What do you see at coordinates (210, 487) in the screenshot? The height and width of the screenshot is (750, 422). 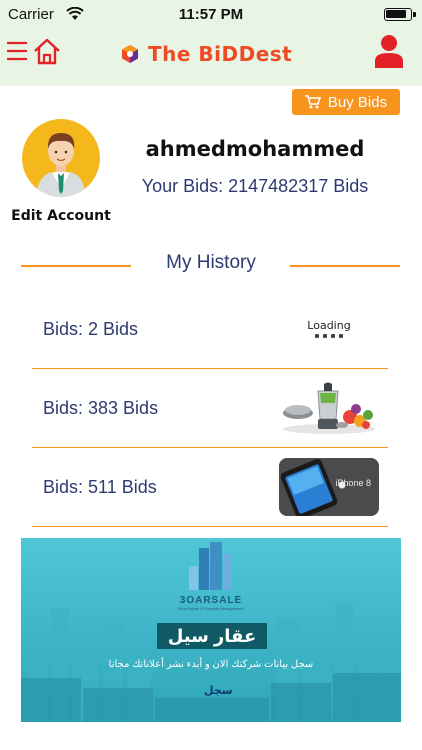 I see `history-item: Bids: 511 Bids iPhone 8` at bounding box center [210, 487].